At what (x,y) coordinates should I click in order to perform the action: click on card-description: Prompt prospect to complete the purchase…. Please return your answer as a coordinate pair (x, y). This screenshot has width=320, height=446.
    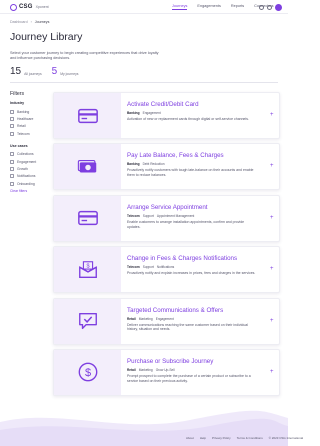
    Looking at the image, I should click on (189, 378).